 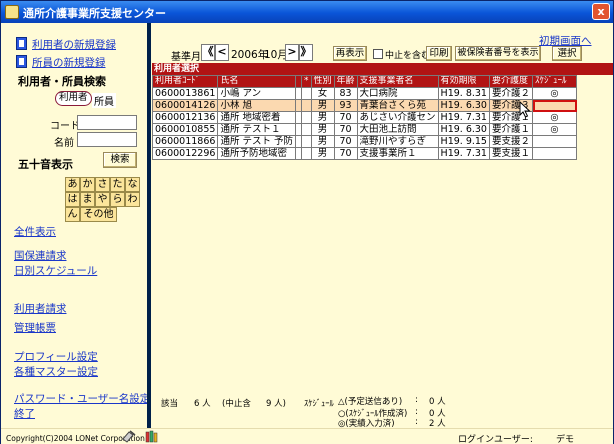 I want to click on cell-care-level: 要介護１, so click(x=511, y=129).